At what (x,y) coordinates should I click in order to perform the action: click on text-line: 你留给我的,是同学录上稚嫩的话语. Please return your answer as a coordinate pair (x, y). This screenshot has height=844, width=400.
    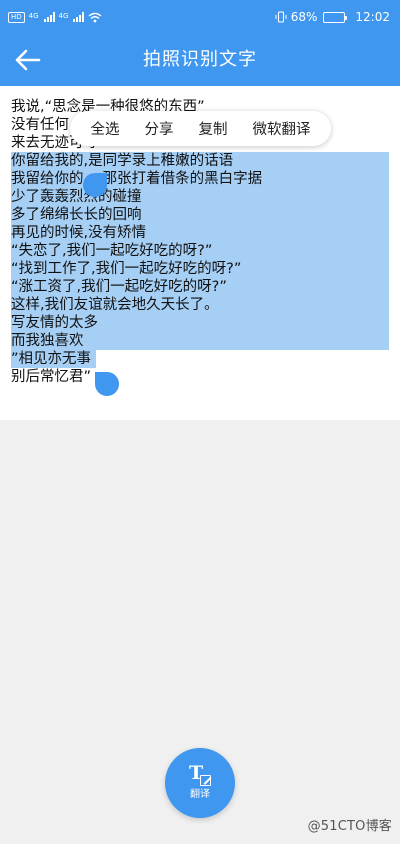
    Looking at the image, I should click on (201, 161).